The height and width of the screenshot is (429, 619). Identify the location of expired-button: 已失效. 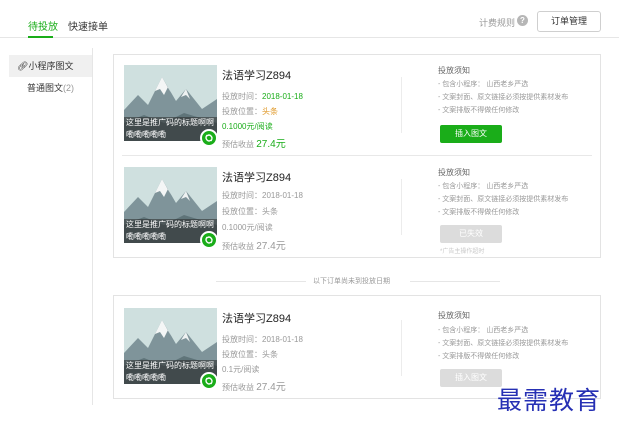
(471, 234).